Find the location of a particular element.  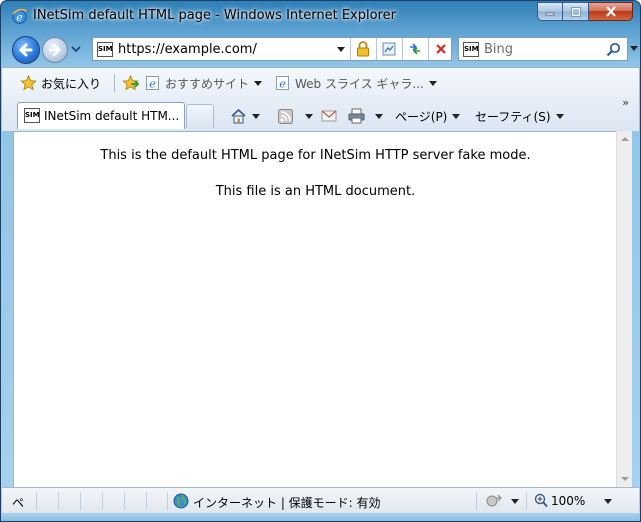

print-button is located at coordinates (365, 116).